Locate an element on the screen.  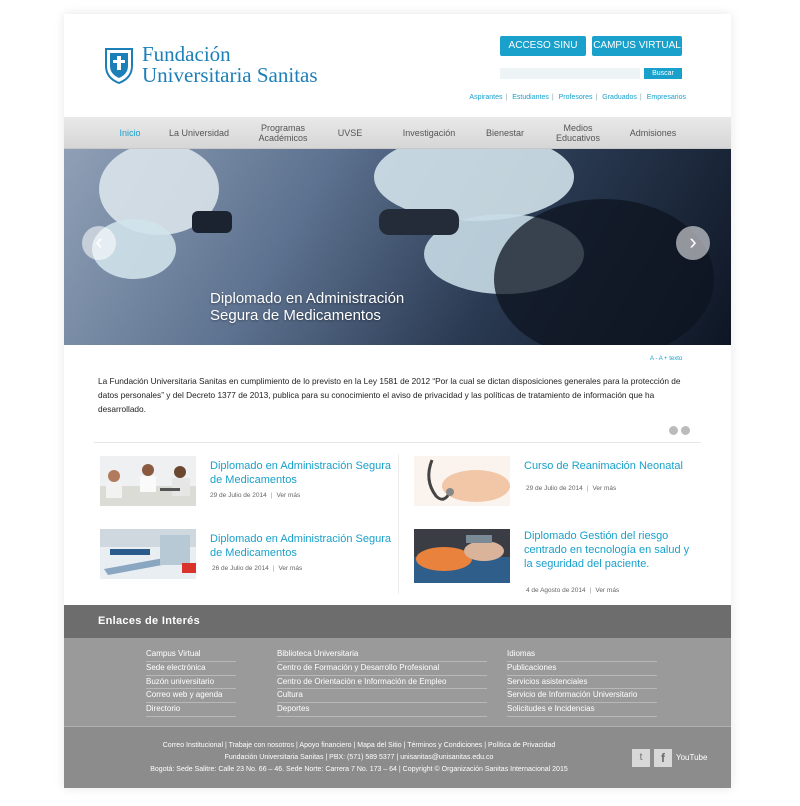
link-campus-virtual: Campus Virtual is located at coordinates (191, 655).